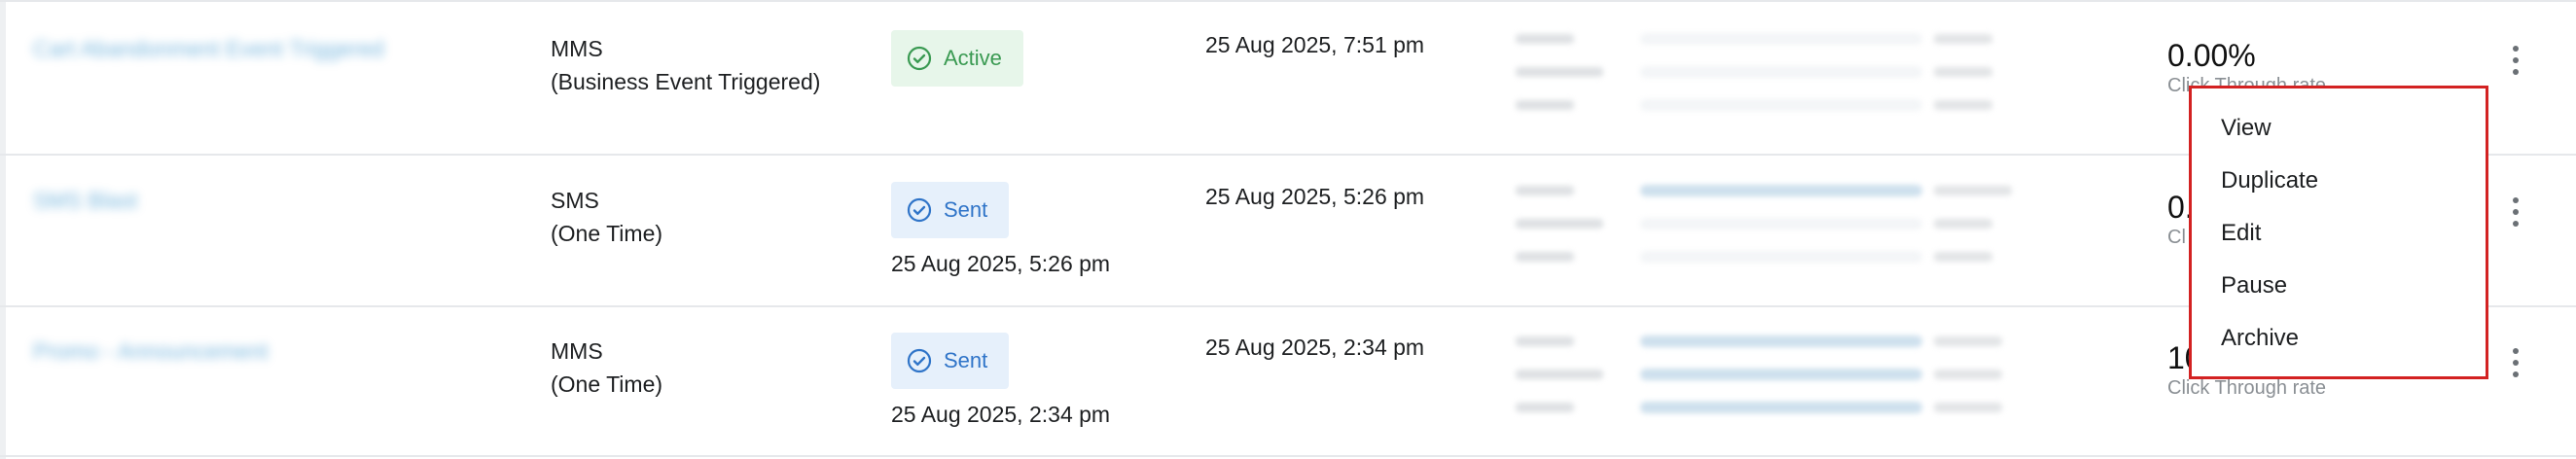 The image size is (2576, 459). What do you see at coordinates (2254, 286) in the screenshot?
I see `menu-item-pause: Pause` at bounding box center [2254, 286].